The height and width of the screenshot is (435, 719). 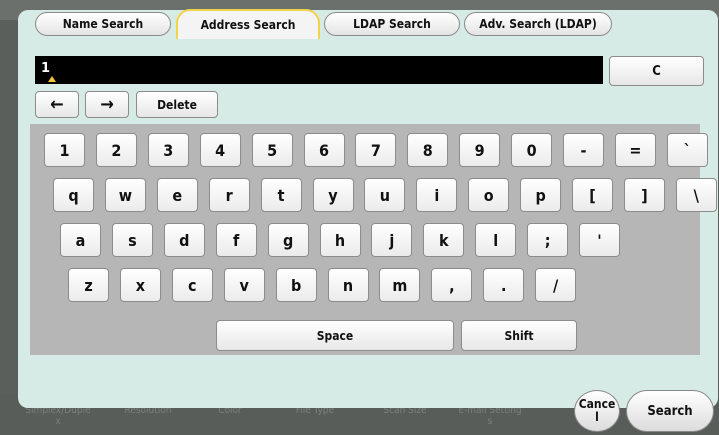 I want to click on key: -, so click(x=583, y=150).